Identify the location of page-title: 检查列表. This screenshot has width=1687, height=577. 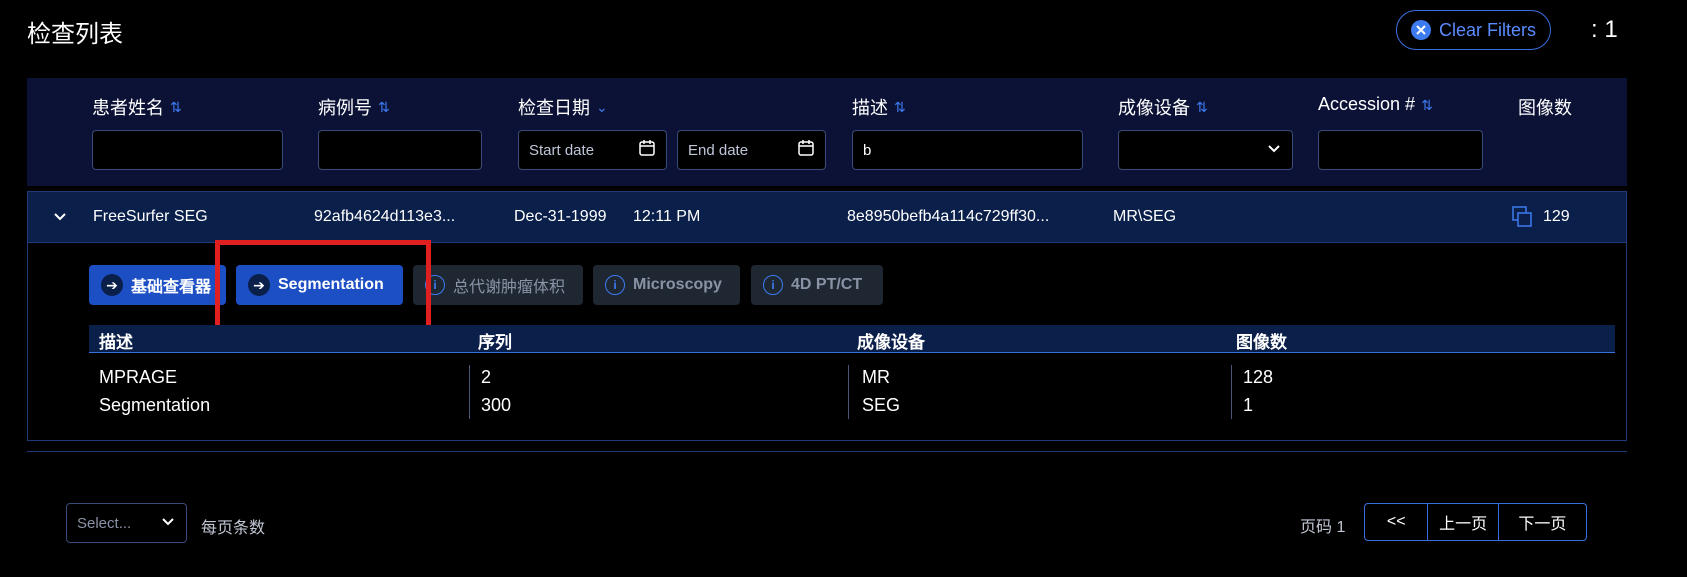
(75, 34).